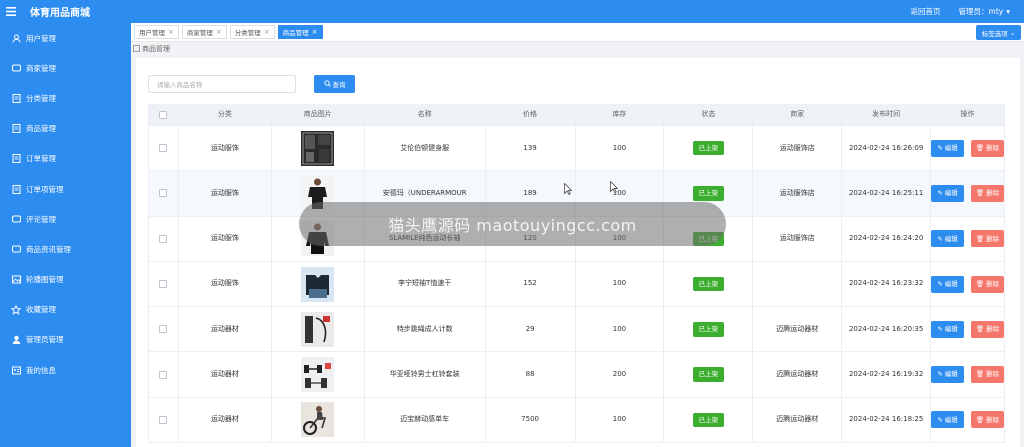  I want to click on tab-categories: 分类管理 ×, so click(252, 32).